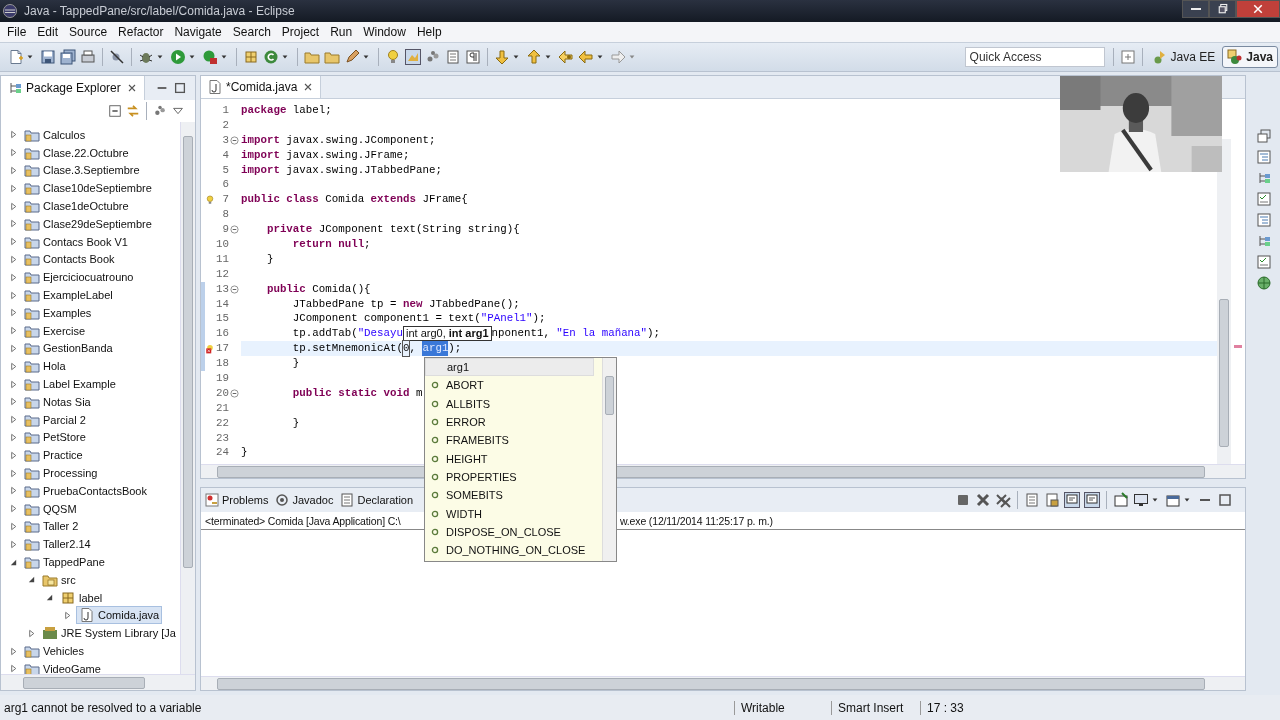 The width and height of the screenshot is (1280, 720). I want to click on tree-item: ExampleLabel, so click(68, 295).